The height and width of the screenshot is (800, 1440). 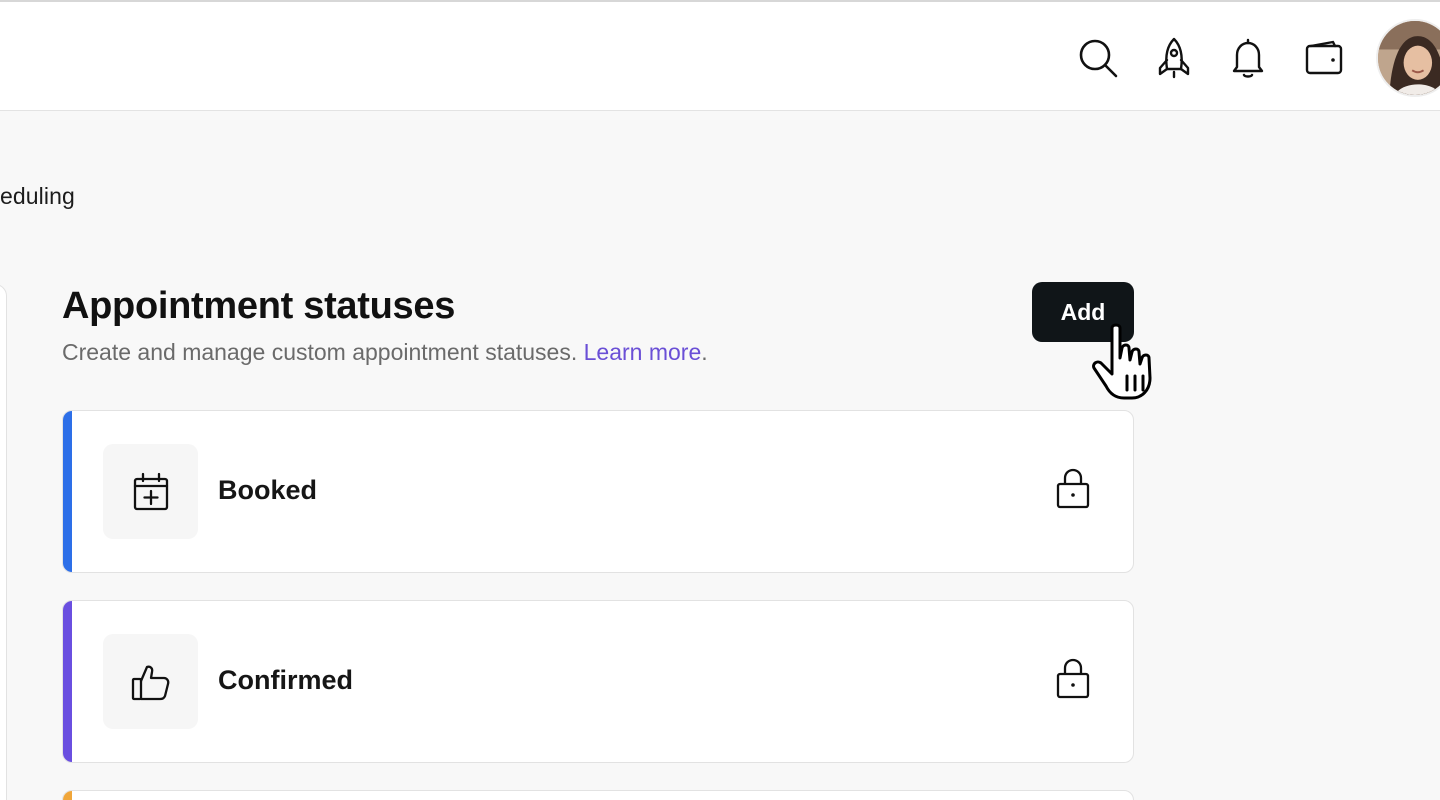 What do you see at coordinates (259, 306) in the screenshot?
I see `page-title: Appointment statuses` at bounding box center [259, 306].